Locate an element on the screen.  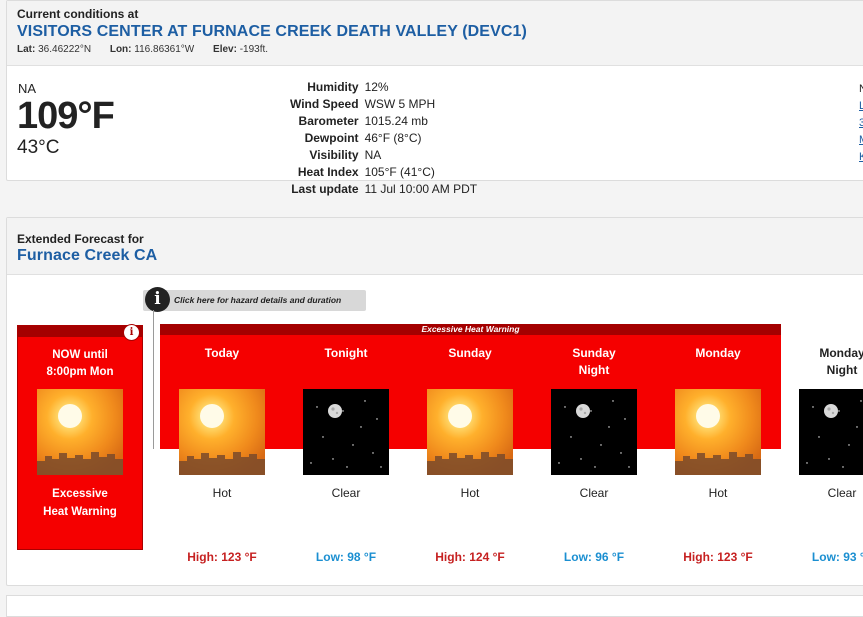
period-name: Monday Night is located at coordinates (821, 362).